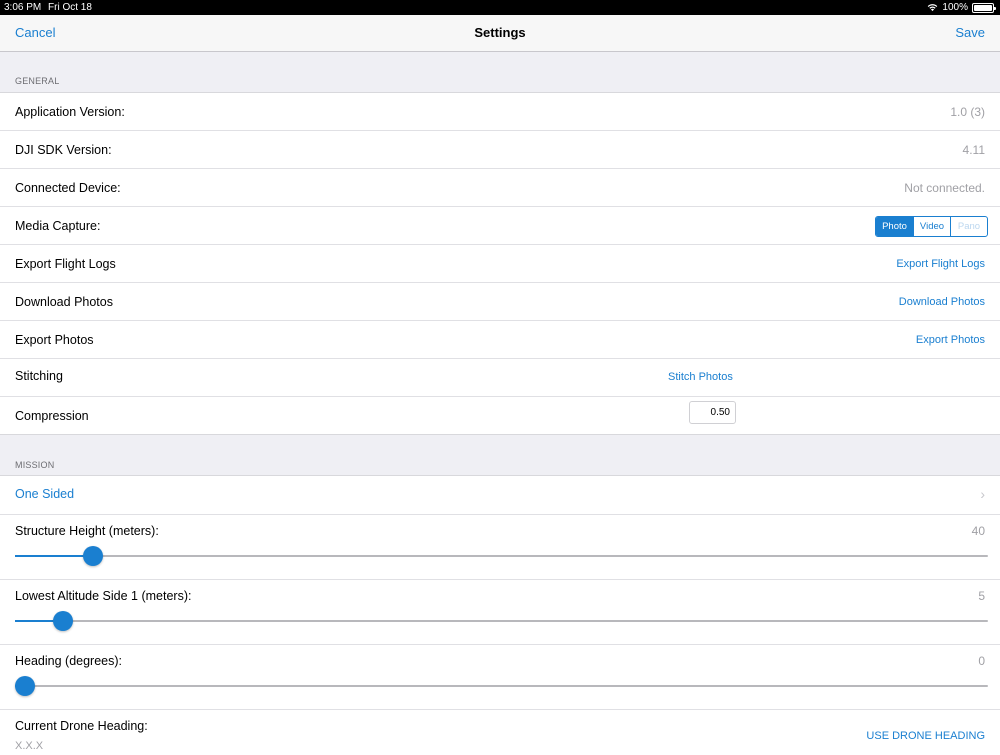  Describe the element at coordinates (44, 494) in the screenshot. I see `mission-type-link: One Sided` at that location.